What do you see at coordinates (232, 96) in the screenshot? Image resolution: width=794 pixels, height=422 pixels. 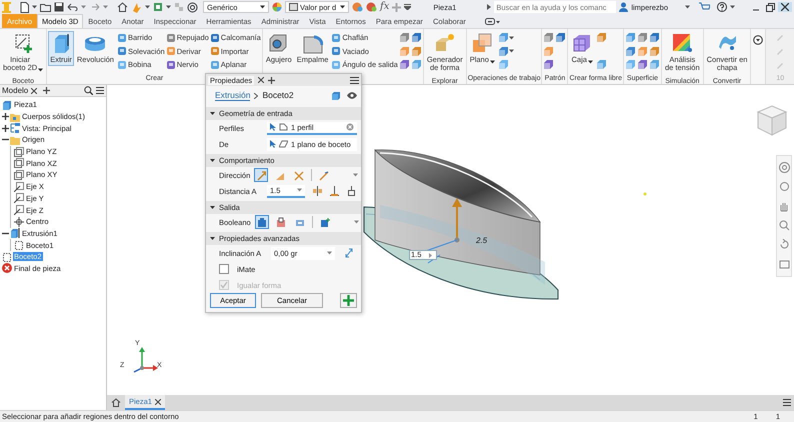 I see `breadcrumb-link: Extrusión` at bounding box center [232, 96].